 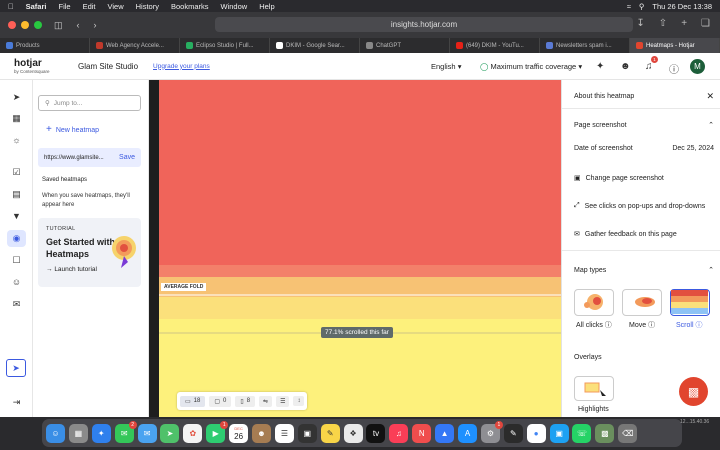 I want to click on menu-app-name: Safari, so click(x=36, y=6).